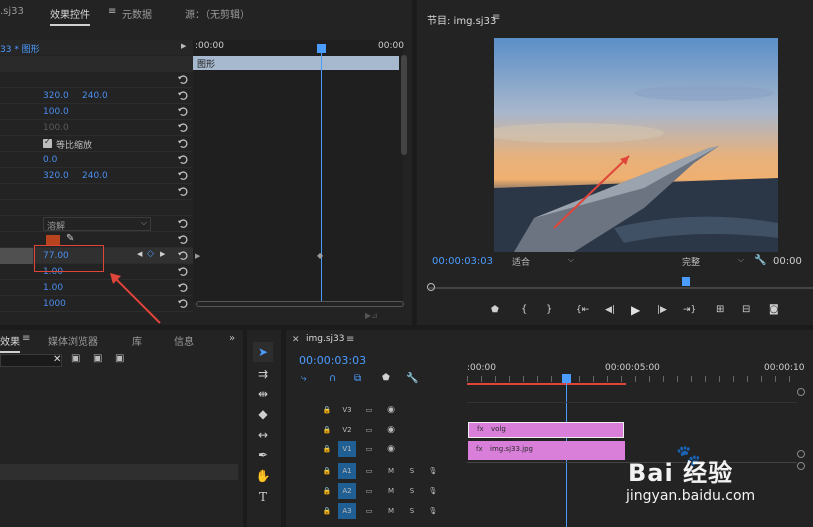 The image size is (813, 527). I want to click on scrub-start-handle, so click(431, 287).